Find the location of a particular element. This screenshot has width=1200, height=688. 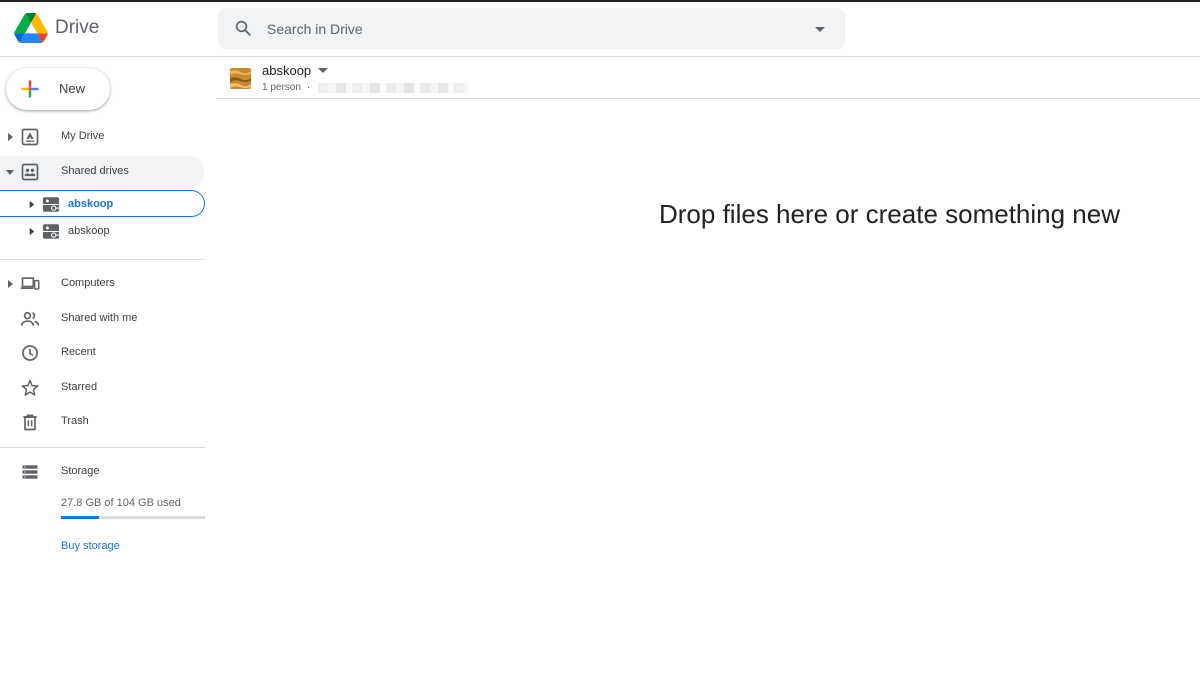

sidebar-item-label: My Drive is located at coordinates (83, 136).